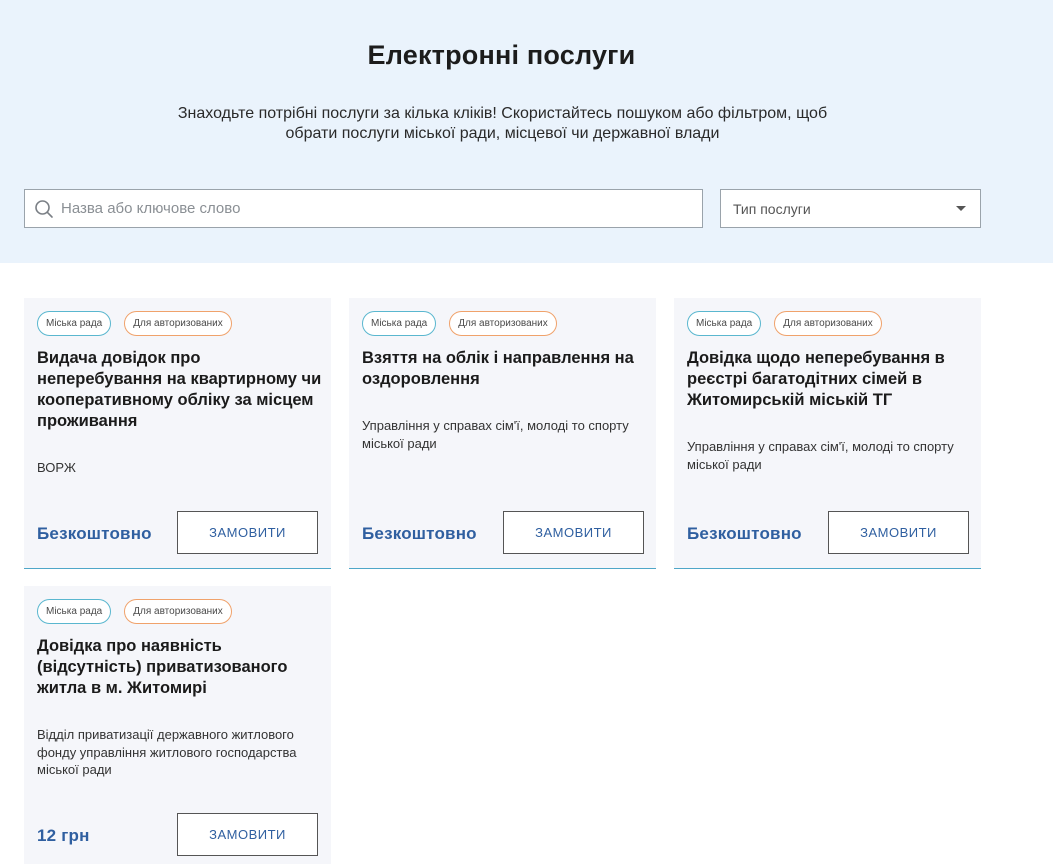 Image resolution: width=1053 pixels, height=864 pixels. I want to click on card-price: 12 грн, so click(63, 835).